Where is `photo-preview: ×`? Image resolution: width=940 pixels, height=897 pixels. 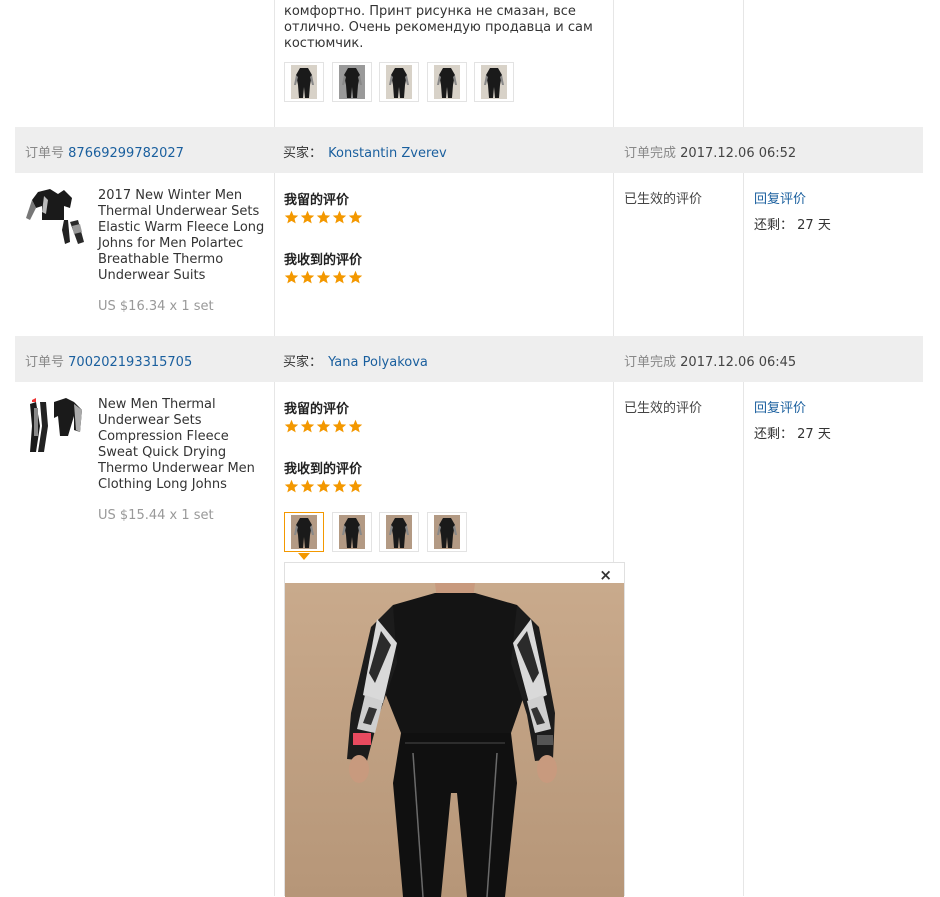 photo-preview: × is located at coordinates (454, 729).